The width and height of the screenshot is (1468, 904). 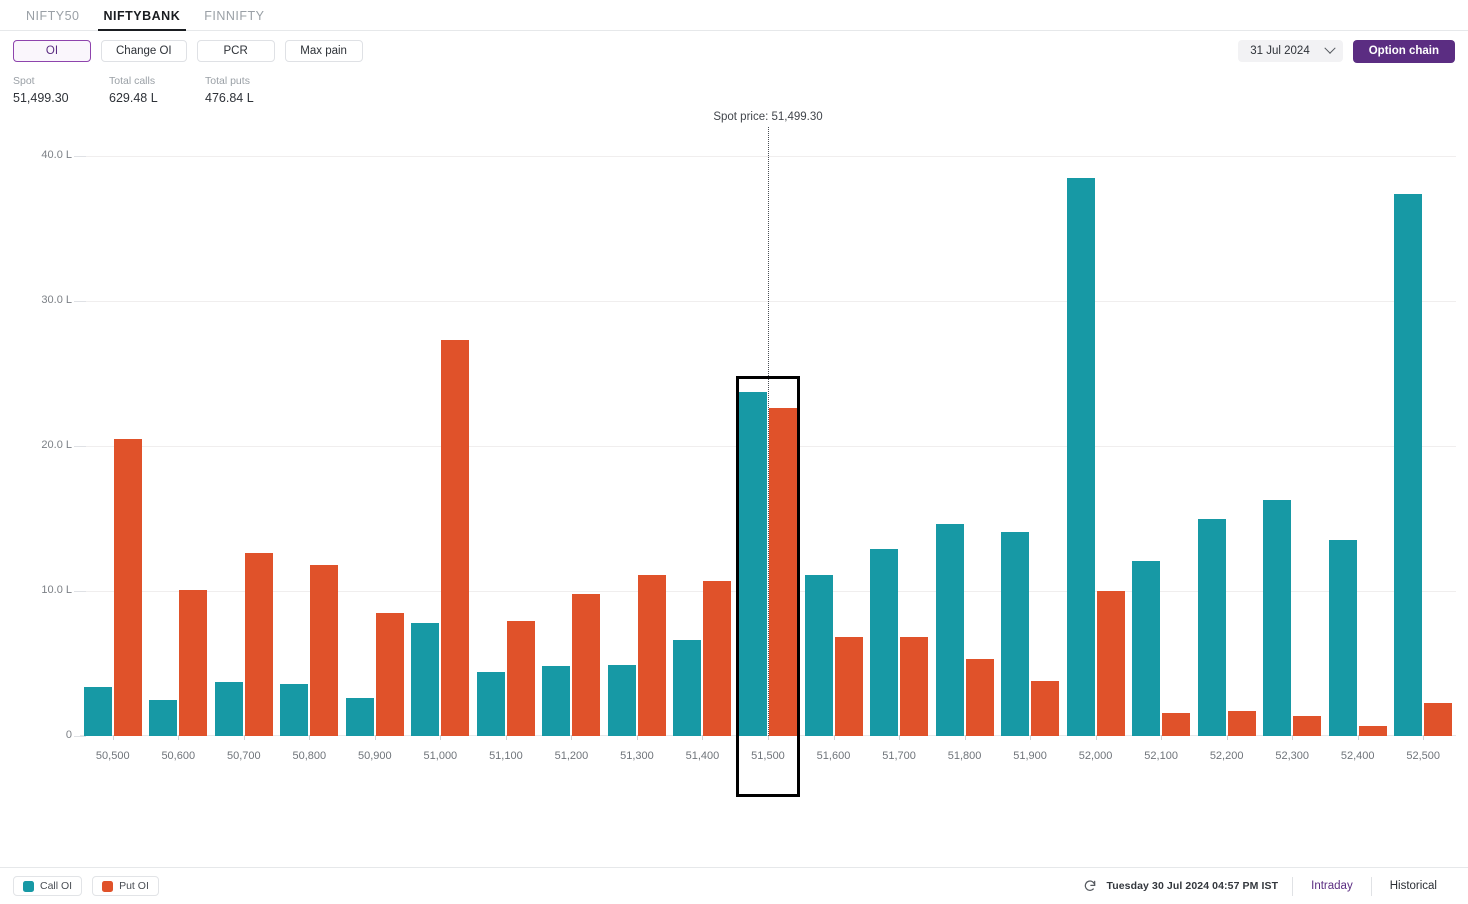 I want to click on tab-nifty50: NIFTY50, so click(x=53, y=19).